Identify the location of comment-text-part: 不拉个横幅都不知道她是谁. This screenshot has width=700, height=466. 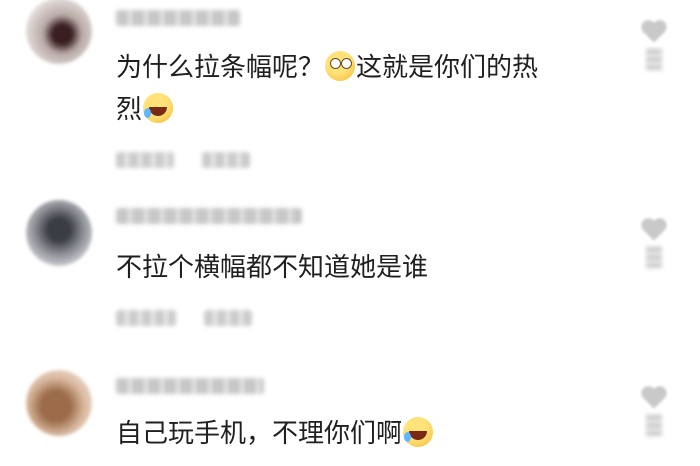
(272, 268).